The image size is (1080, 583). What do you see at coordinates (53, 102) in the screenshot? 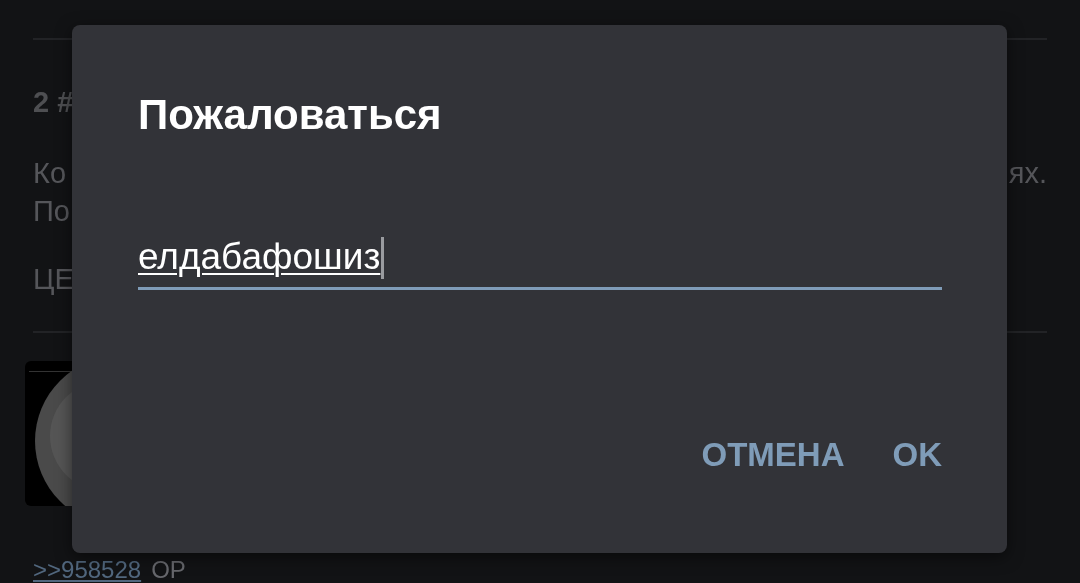
I see `post-number: 2 #` at bounding box center [53, 102].